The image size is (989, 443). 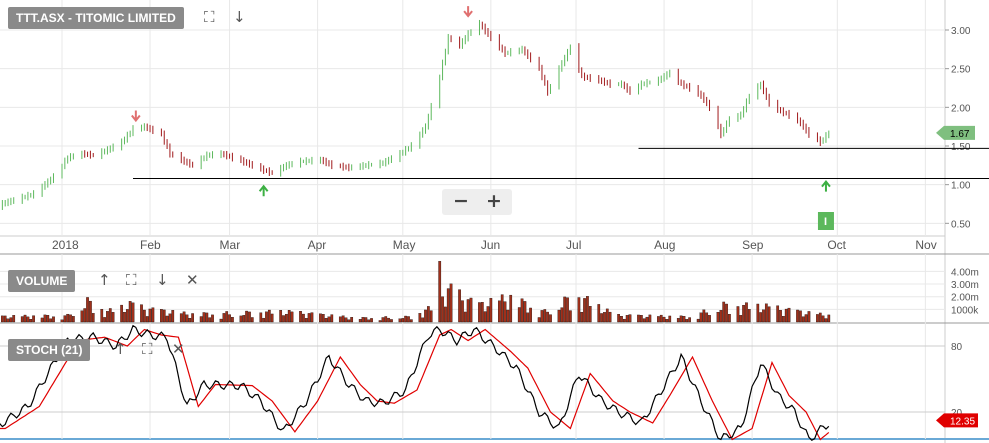 What do you see at coordinates (965, 298) in the screenshot?
I see `volume-tick-label: 2.00m` at bounding box center [965, 298].